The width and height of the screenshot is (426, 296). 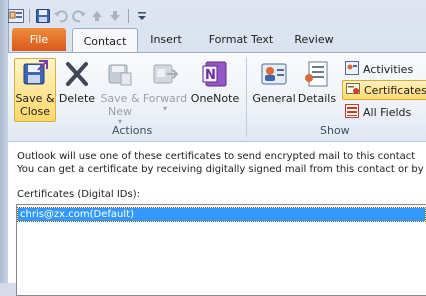 What do you see at coordinates (35, 90) in the screenshot?
I see `save-close-button: Save & Close` at bounding box center [35, 90].